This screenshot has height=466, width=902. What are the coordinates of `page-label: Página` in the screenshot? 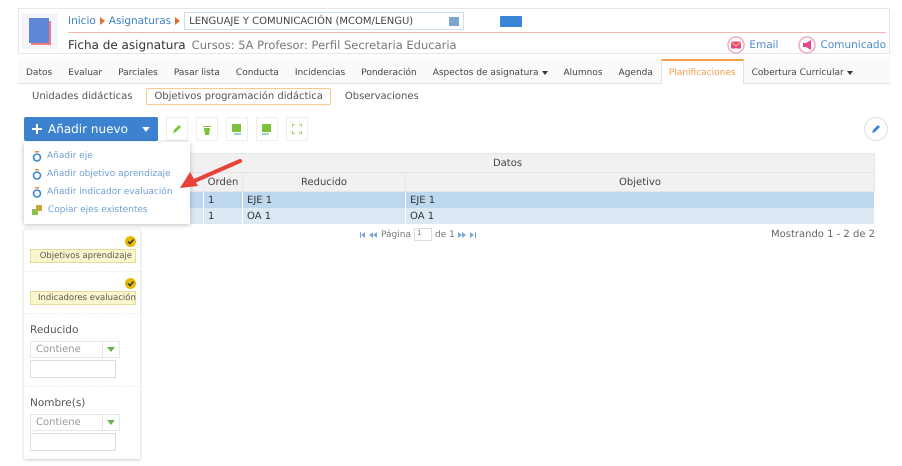 It's located at (396, 235).